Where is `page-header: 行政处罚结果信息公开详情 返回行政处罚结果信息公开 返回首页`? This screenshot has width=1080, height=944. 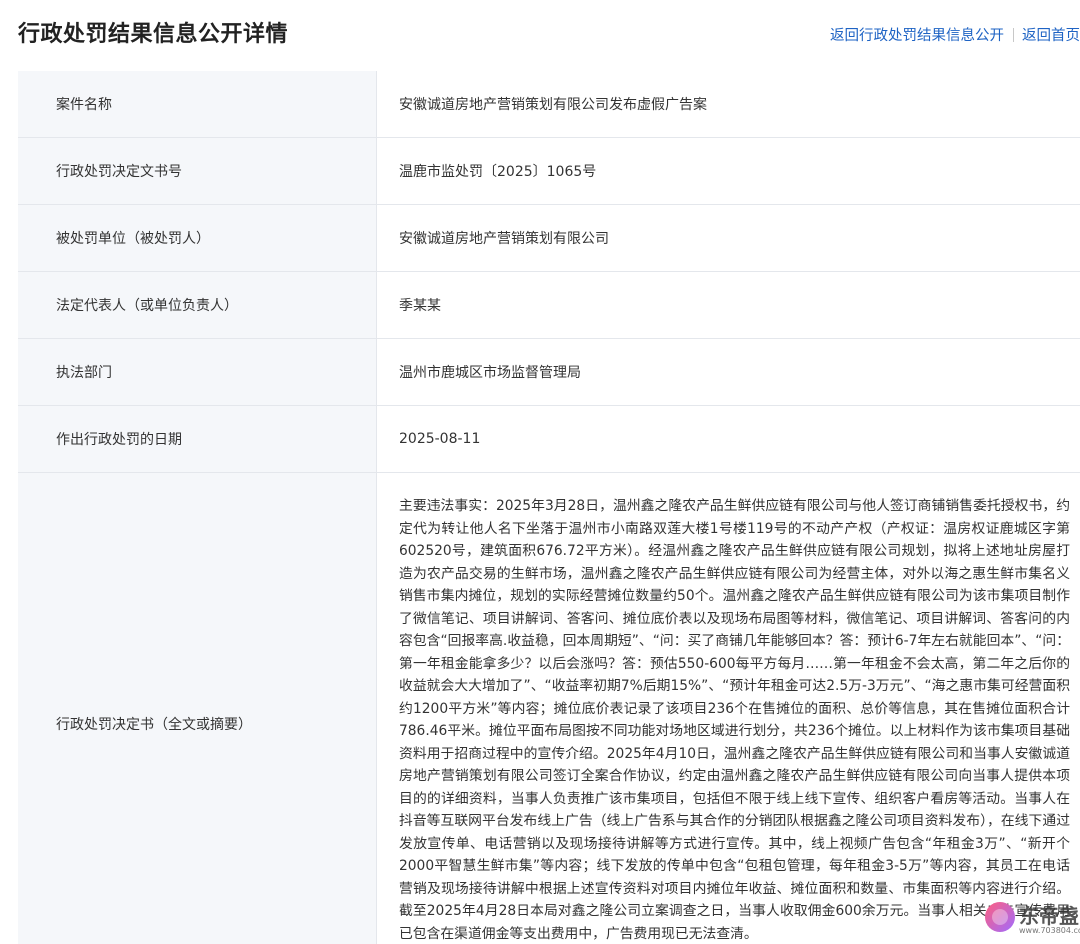 page-header: 行政处罚结果信息公开详情 返回行政处罚结果信息公开 返回首页 is located at coordinates (540, 35).